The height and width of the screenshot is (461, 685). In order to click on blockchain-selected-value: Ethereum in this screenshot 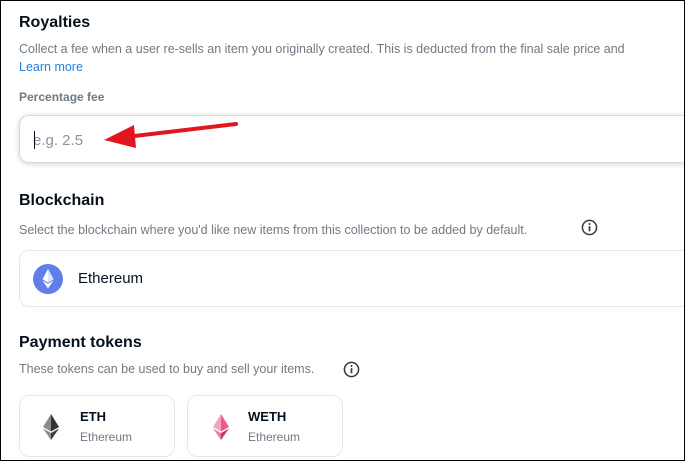, I will do `click(111, 278)`.